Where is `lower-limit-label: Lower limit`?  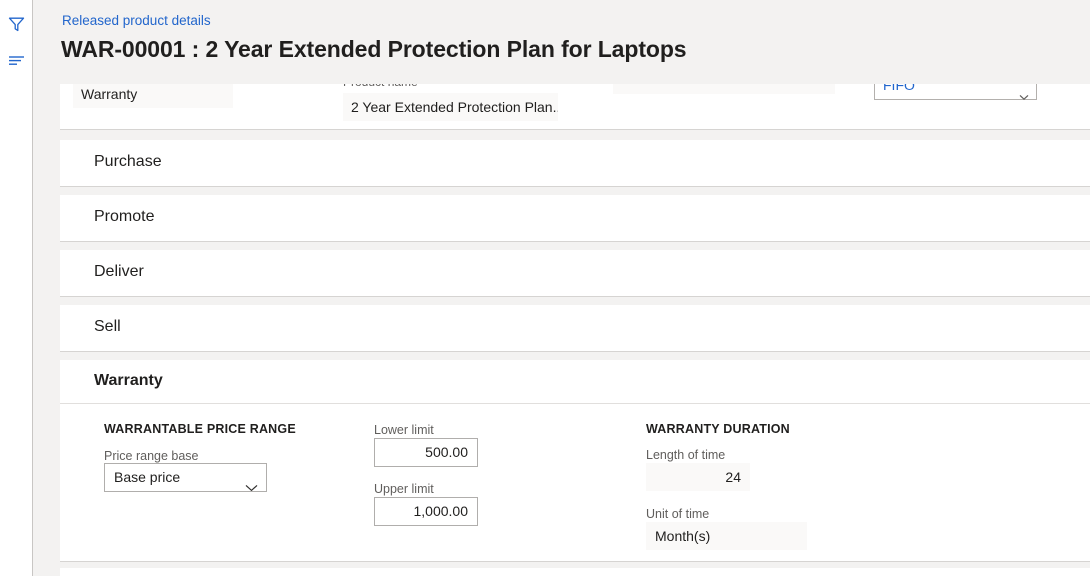
lower-limit-label: Lower limit is located at coordinates (404, 430).